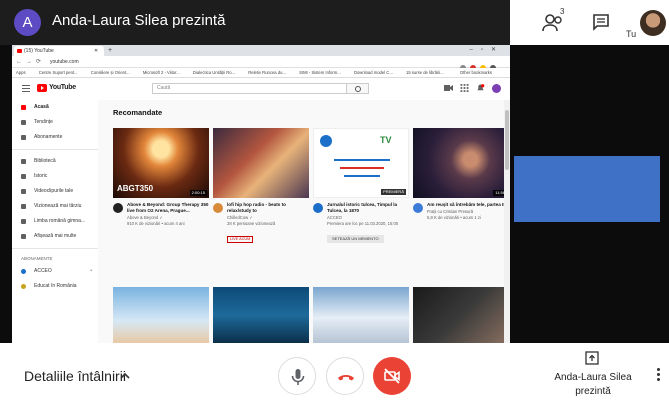 The height and width of the screenshot is (413, 669). I want to click on participants-count: 3, so click(562, 11).